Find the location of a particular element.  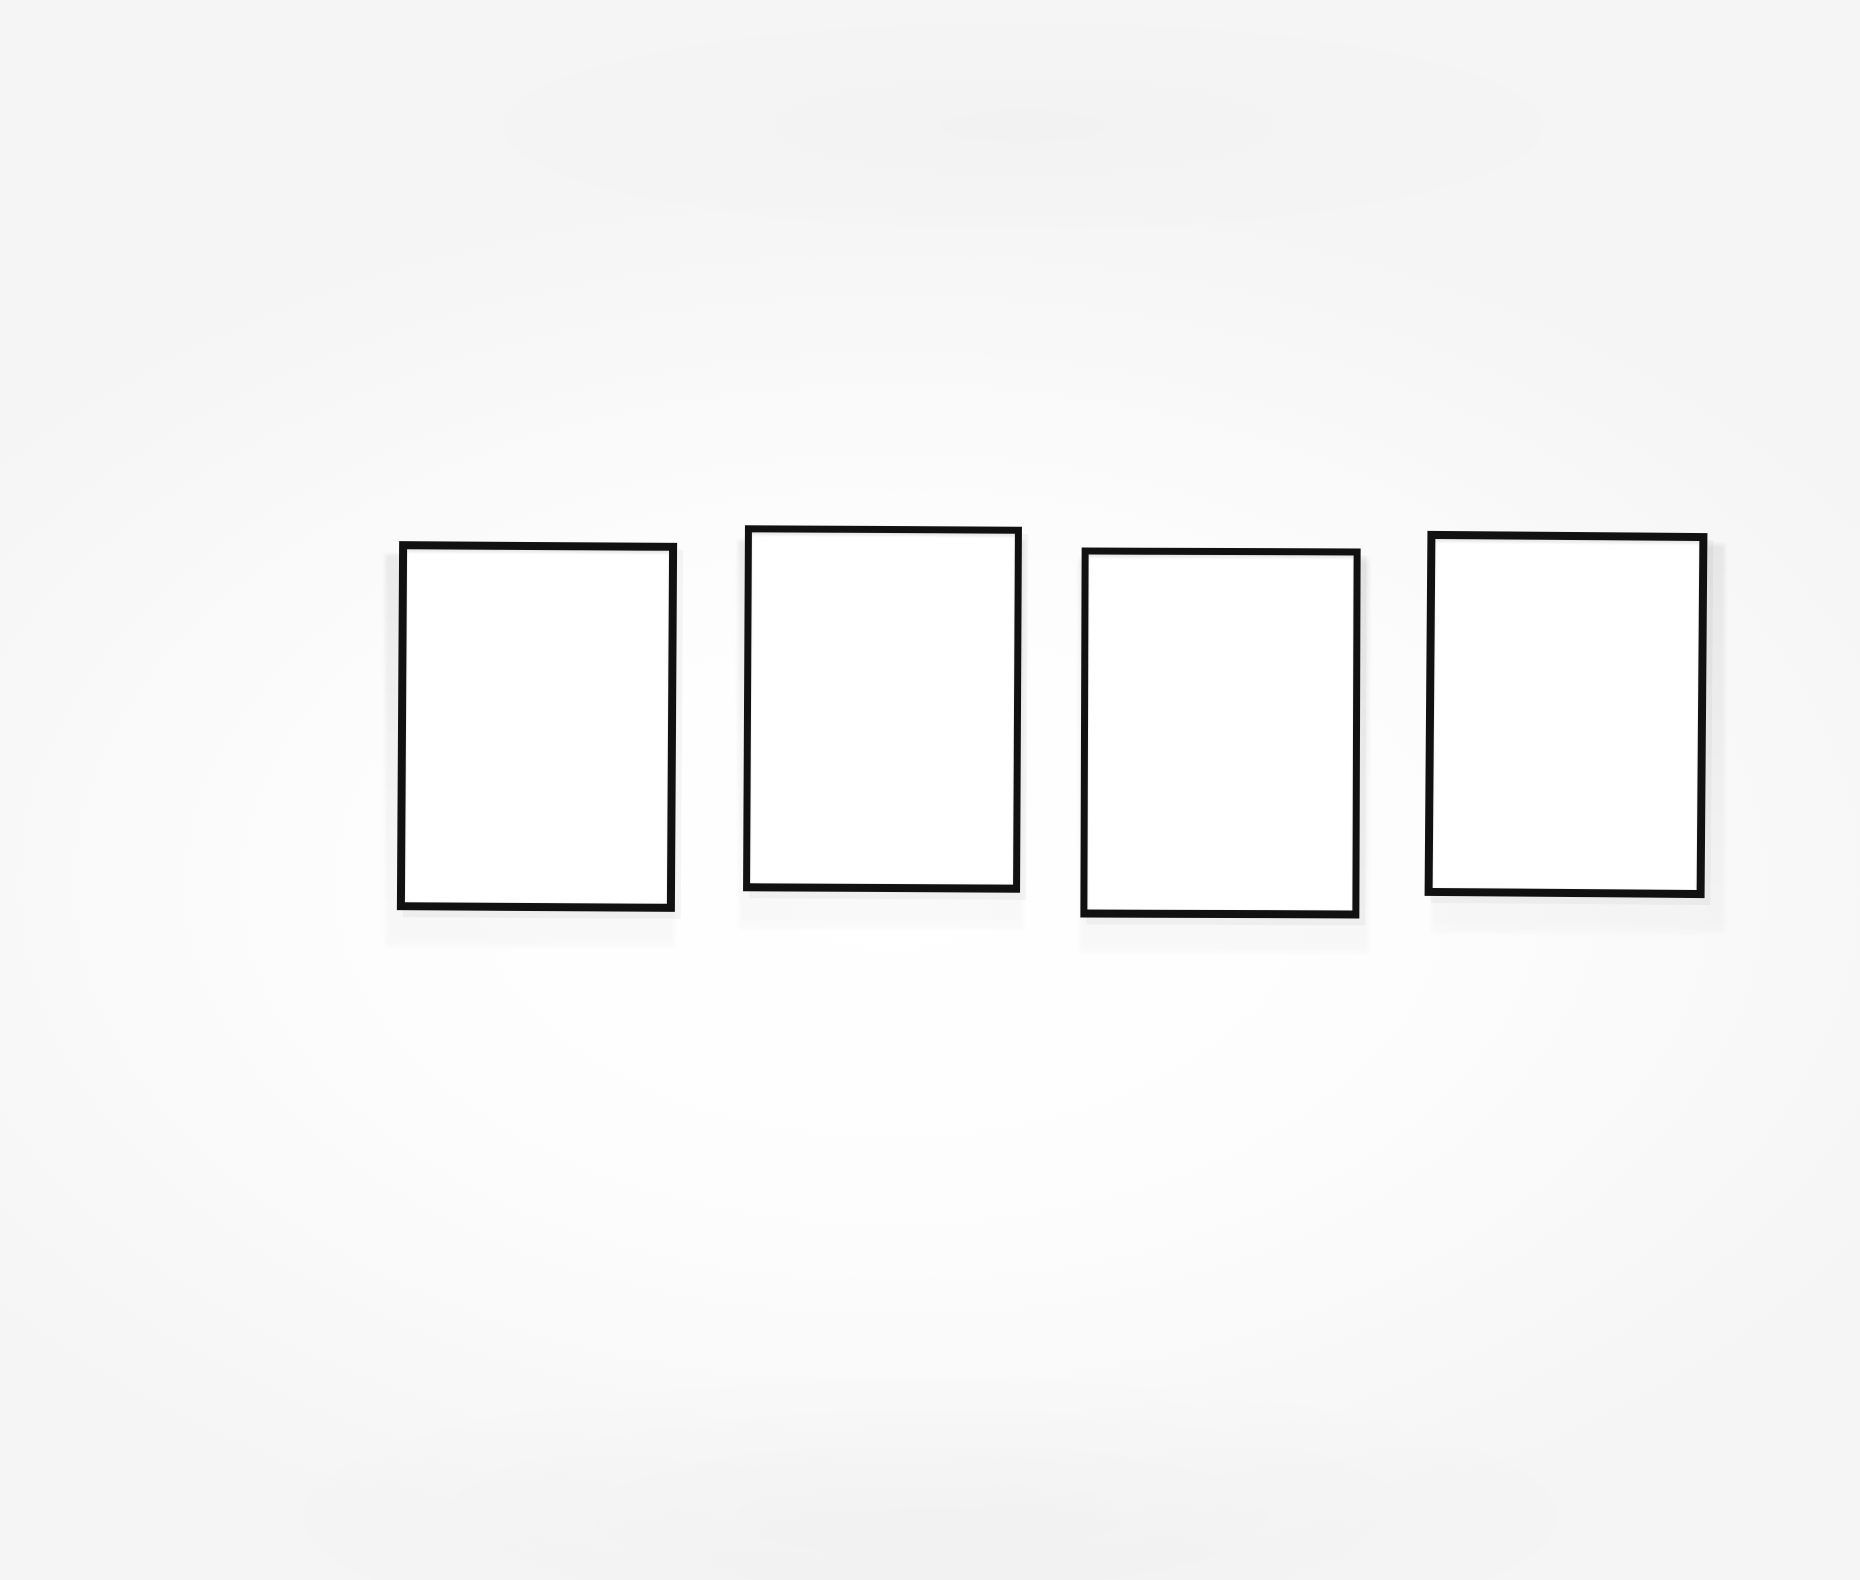

picture-frame-3-inner-shadow is located at coordinates (1220, 733).